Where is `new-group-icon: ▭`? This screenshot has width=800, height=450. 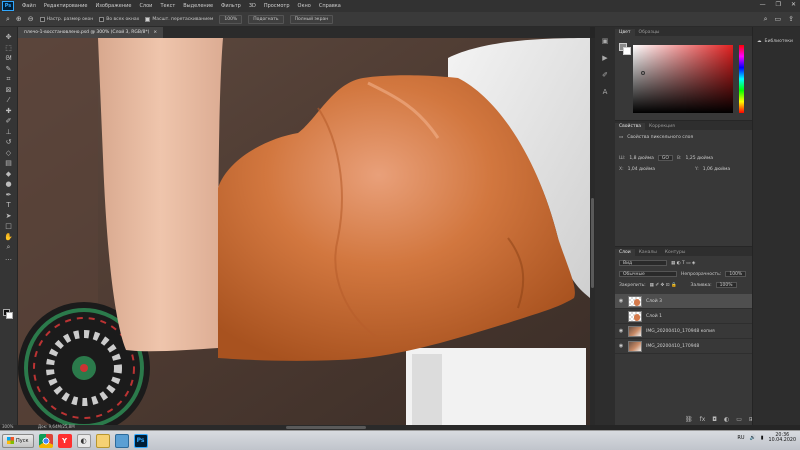
new-group-icon: ▭ is located at coordinates (739, 419).